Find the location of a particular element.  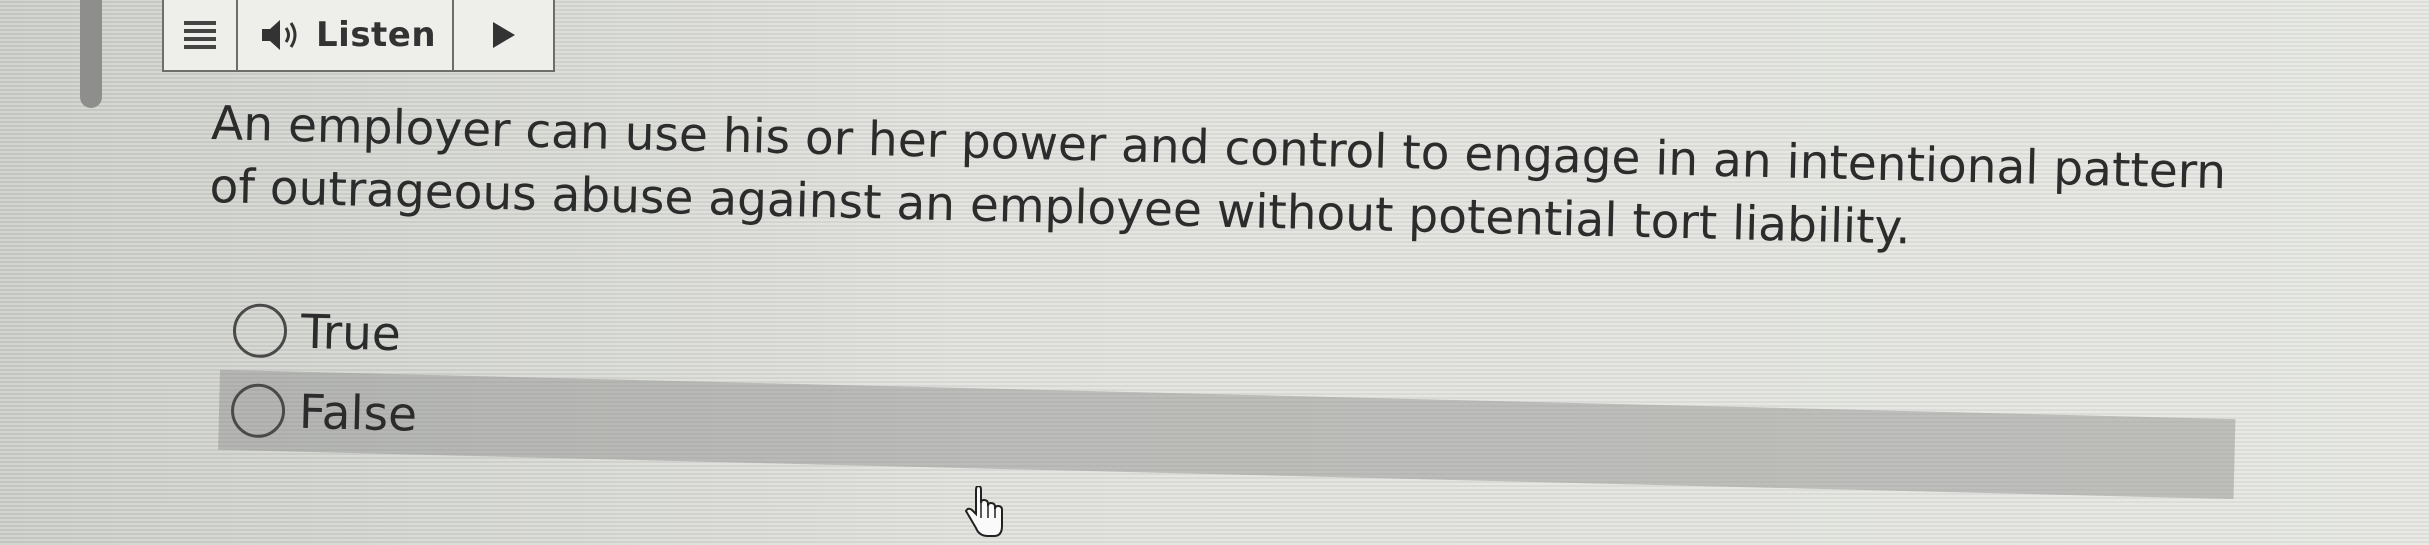

menu-lines-icon is located at coordinates (200, 35).